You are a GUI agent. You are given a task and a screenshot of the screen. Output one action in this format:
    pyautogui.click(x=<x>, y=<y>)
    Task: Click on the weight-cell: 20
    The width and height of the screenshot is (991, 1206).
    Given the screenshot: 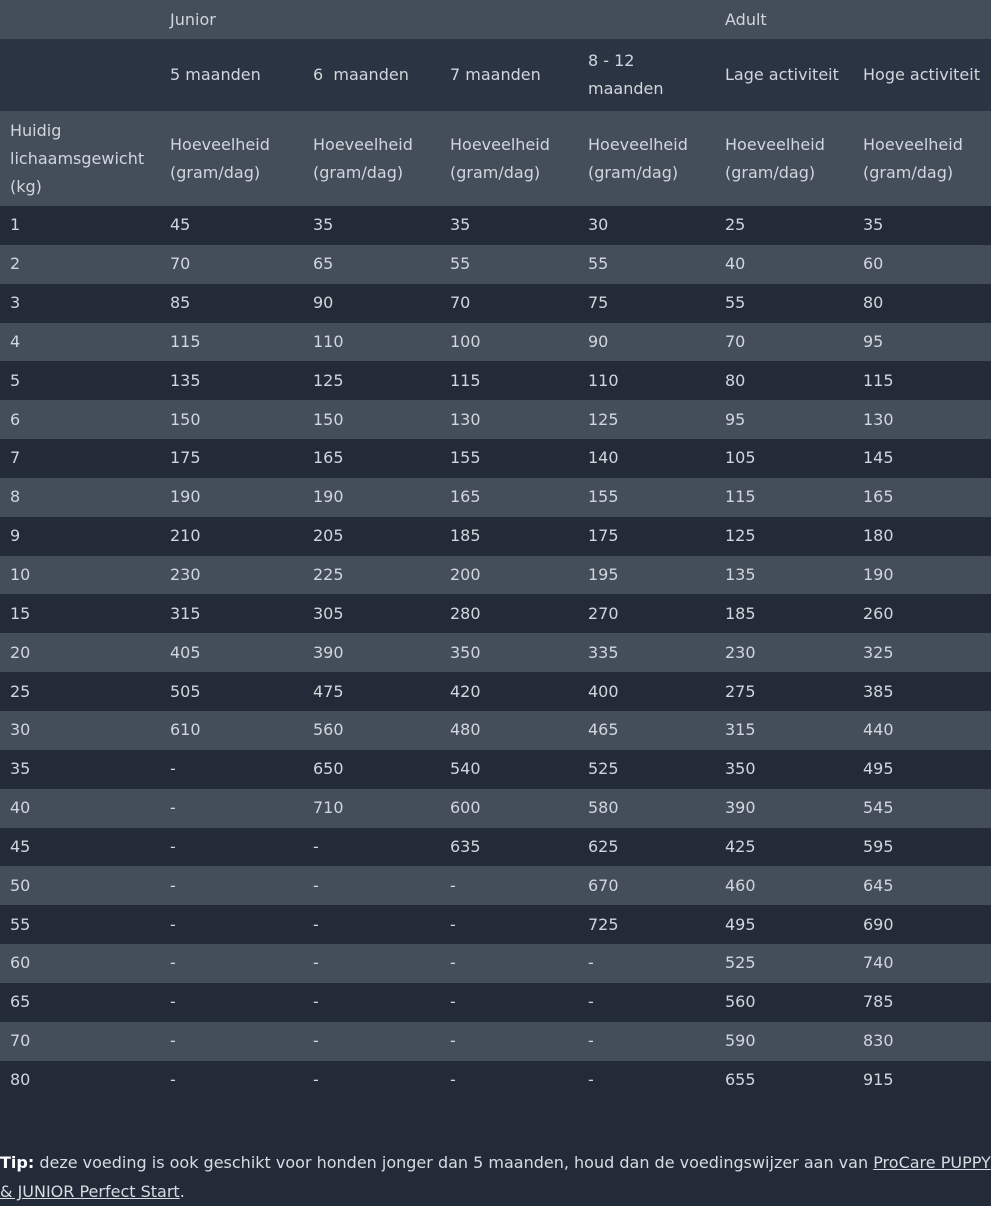 What is the action you would take?
    pyautogui.click(x=80, y=653)
    